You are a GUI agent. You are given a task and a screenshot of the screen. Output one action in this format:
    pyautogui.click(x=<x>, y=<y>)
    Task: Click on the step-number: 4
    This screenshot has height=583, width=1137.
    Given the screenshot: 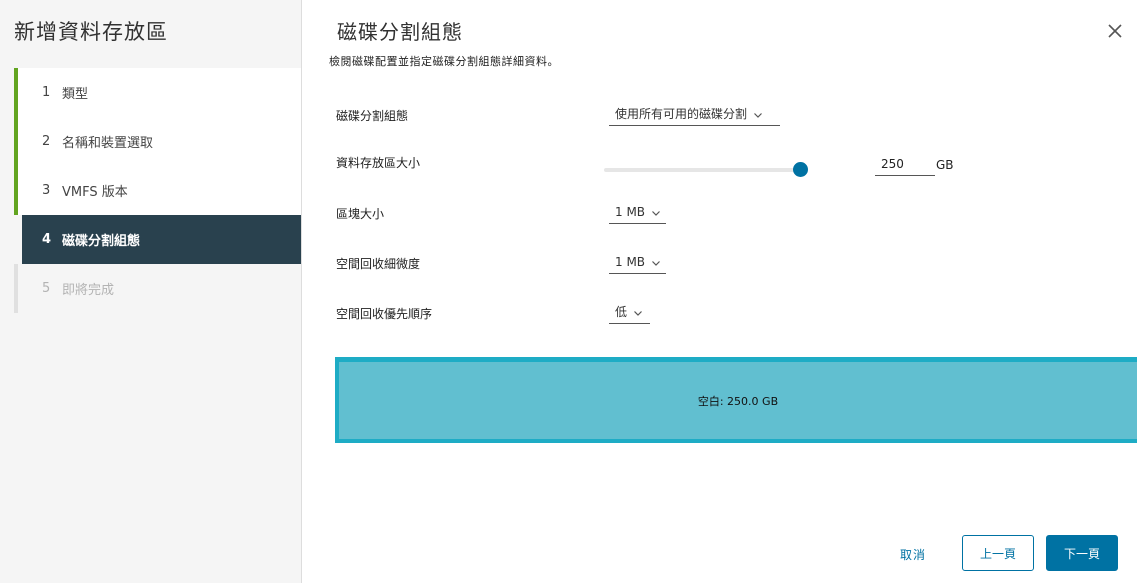 What is the action you would take?
    pyautogui.click(x=47, y=239)
    